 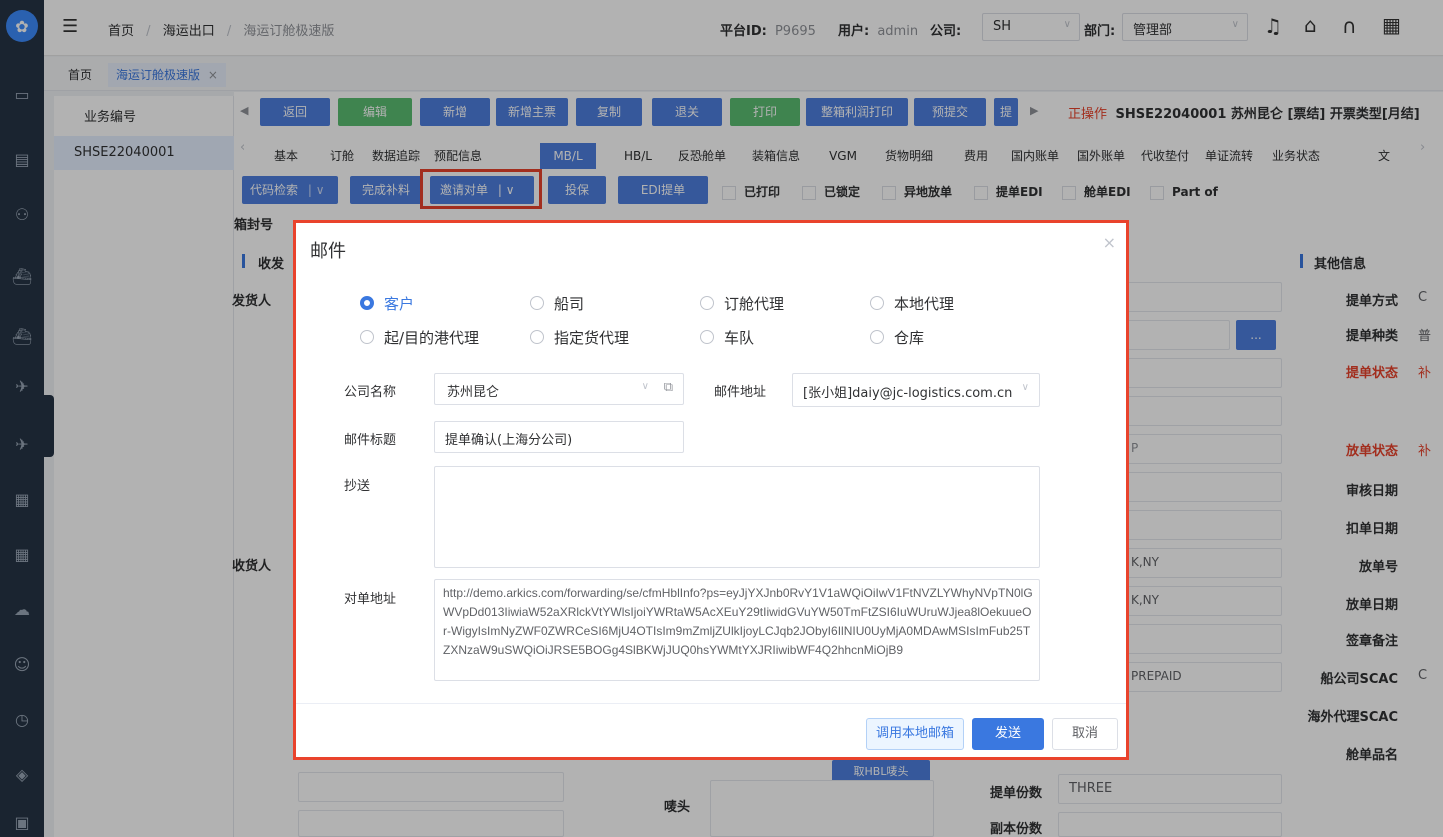 I want to click on company-name-select: 苏州昆仑 ∨ ⧉, so click(x=559, y=389).